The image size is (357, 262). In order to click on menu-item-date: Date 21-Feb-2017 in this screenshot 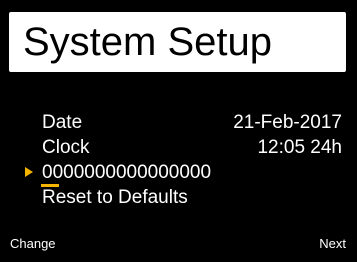, I will do `click(192, 123)`.